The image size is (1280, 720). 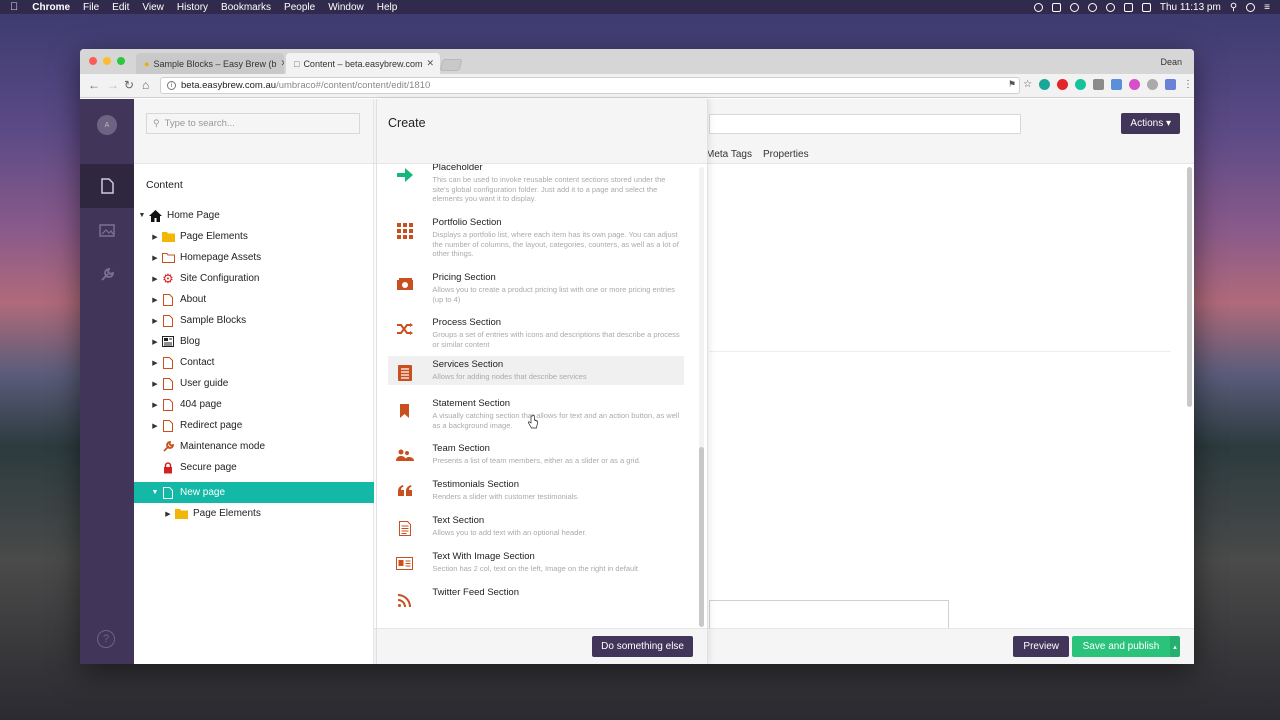 I want to click on notification-center-icon: ≡, so click(x=1267, y=7).